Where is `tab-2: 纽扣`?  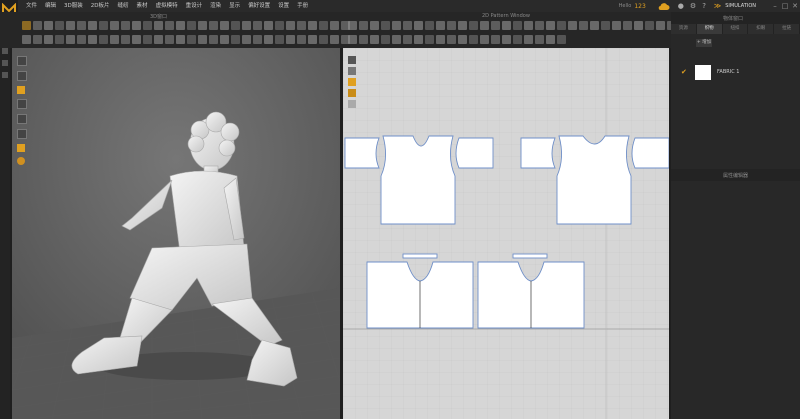
tab-2: 纽扣 is located at coordinates (736, 29).